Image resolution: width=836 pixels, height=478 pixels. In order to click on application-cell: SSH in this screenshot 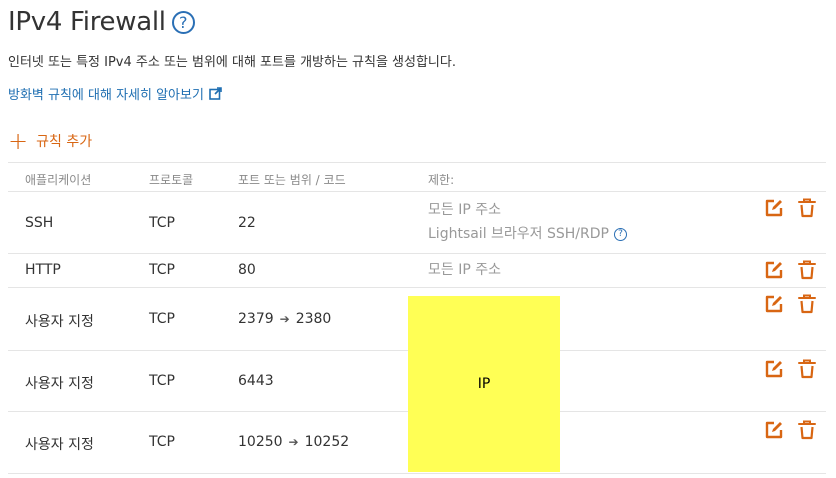, I will do `click(39, 223)`.